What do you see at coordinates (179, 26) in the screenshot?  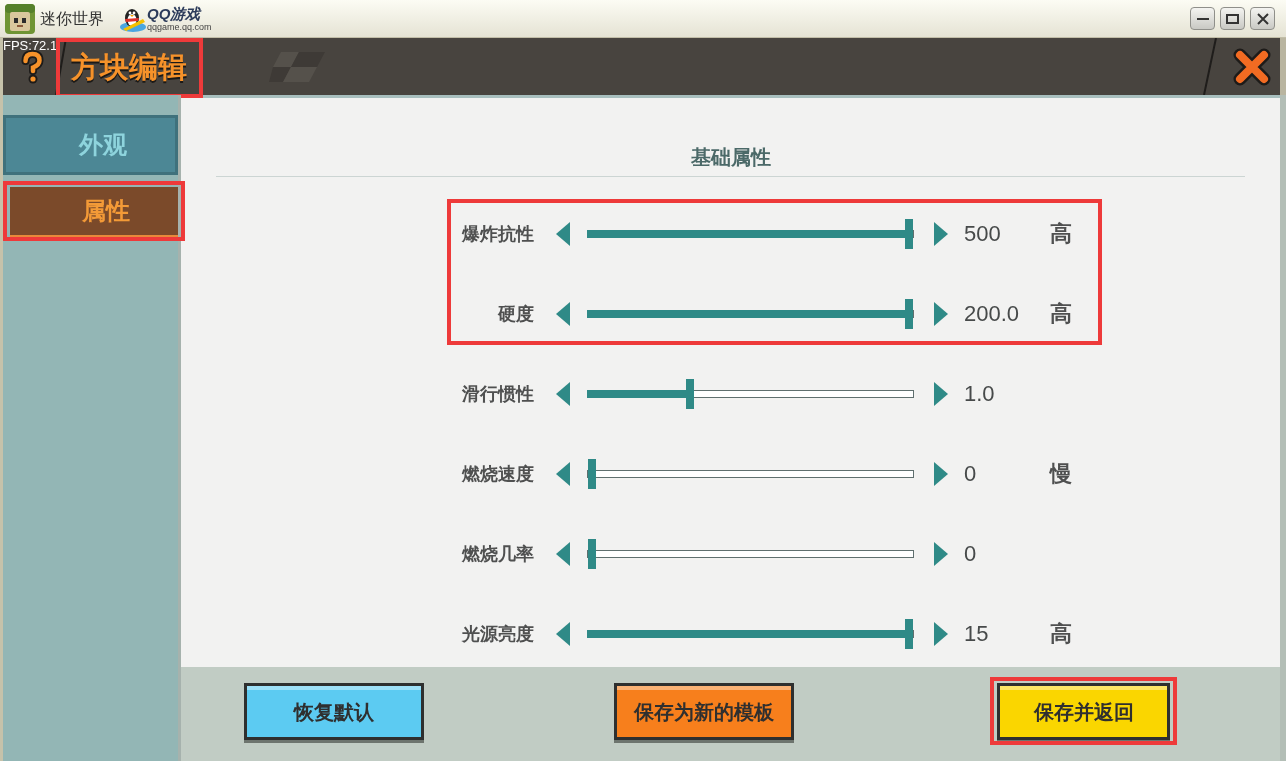 I see `brand-url: qqgame.qq.com` at bounding box center [179, 26].